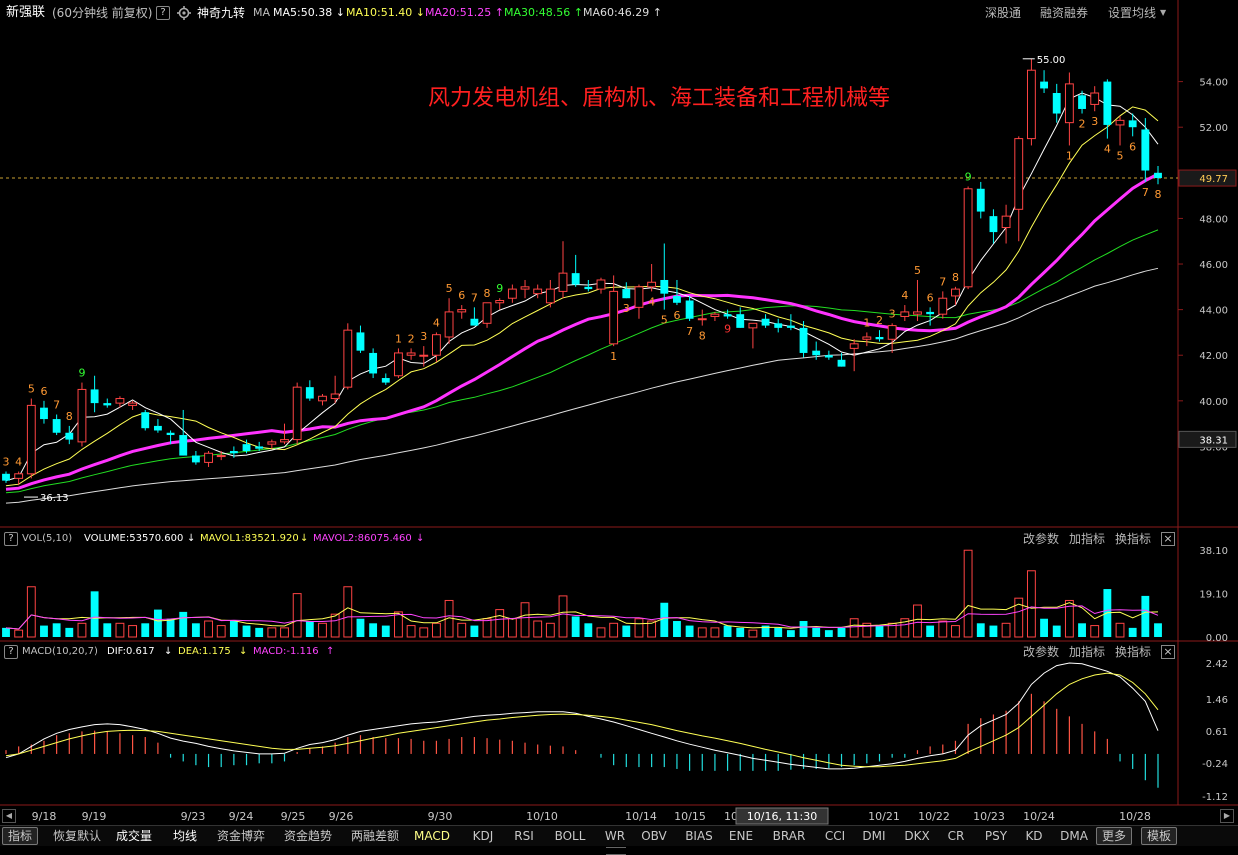 This screenshot has height=855, width=1238. I want to click on indicator-tab: OBV, so click(654, 836).